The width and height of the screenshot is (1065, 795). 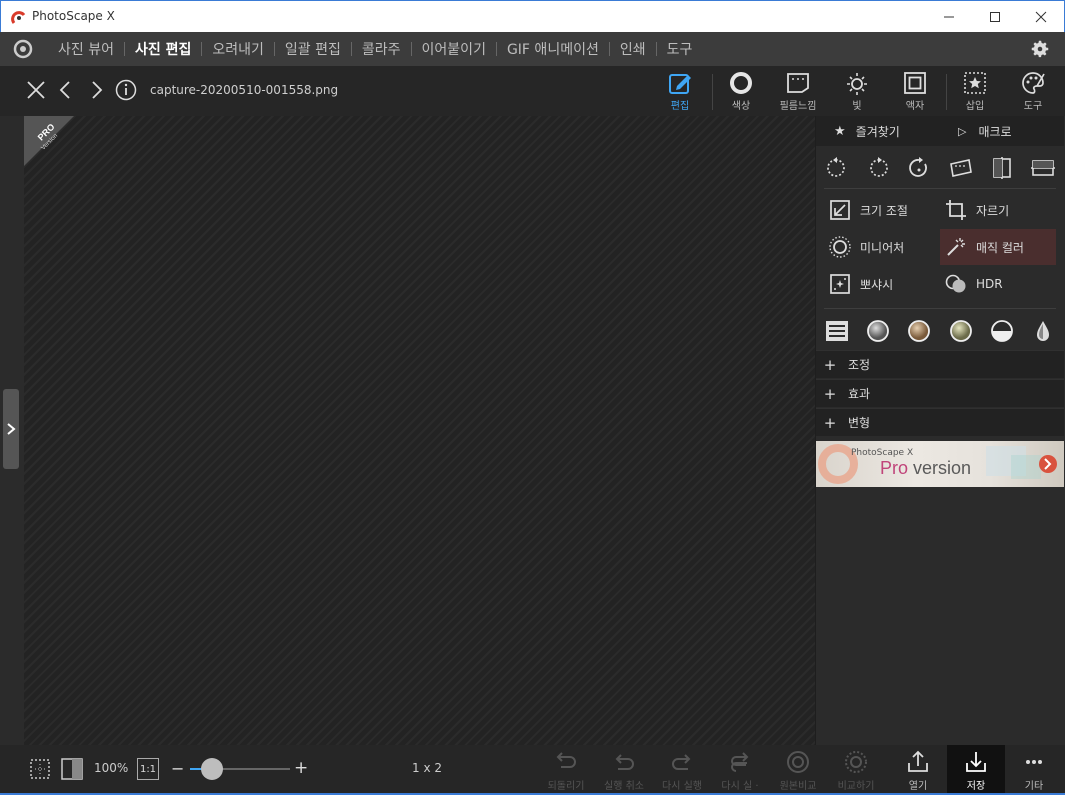 I want to click on zoom-slider-thumb, so click(x=212, y=769).